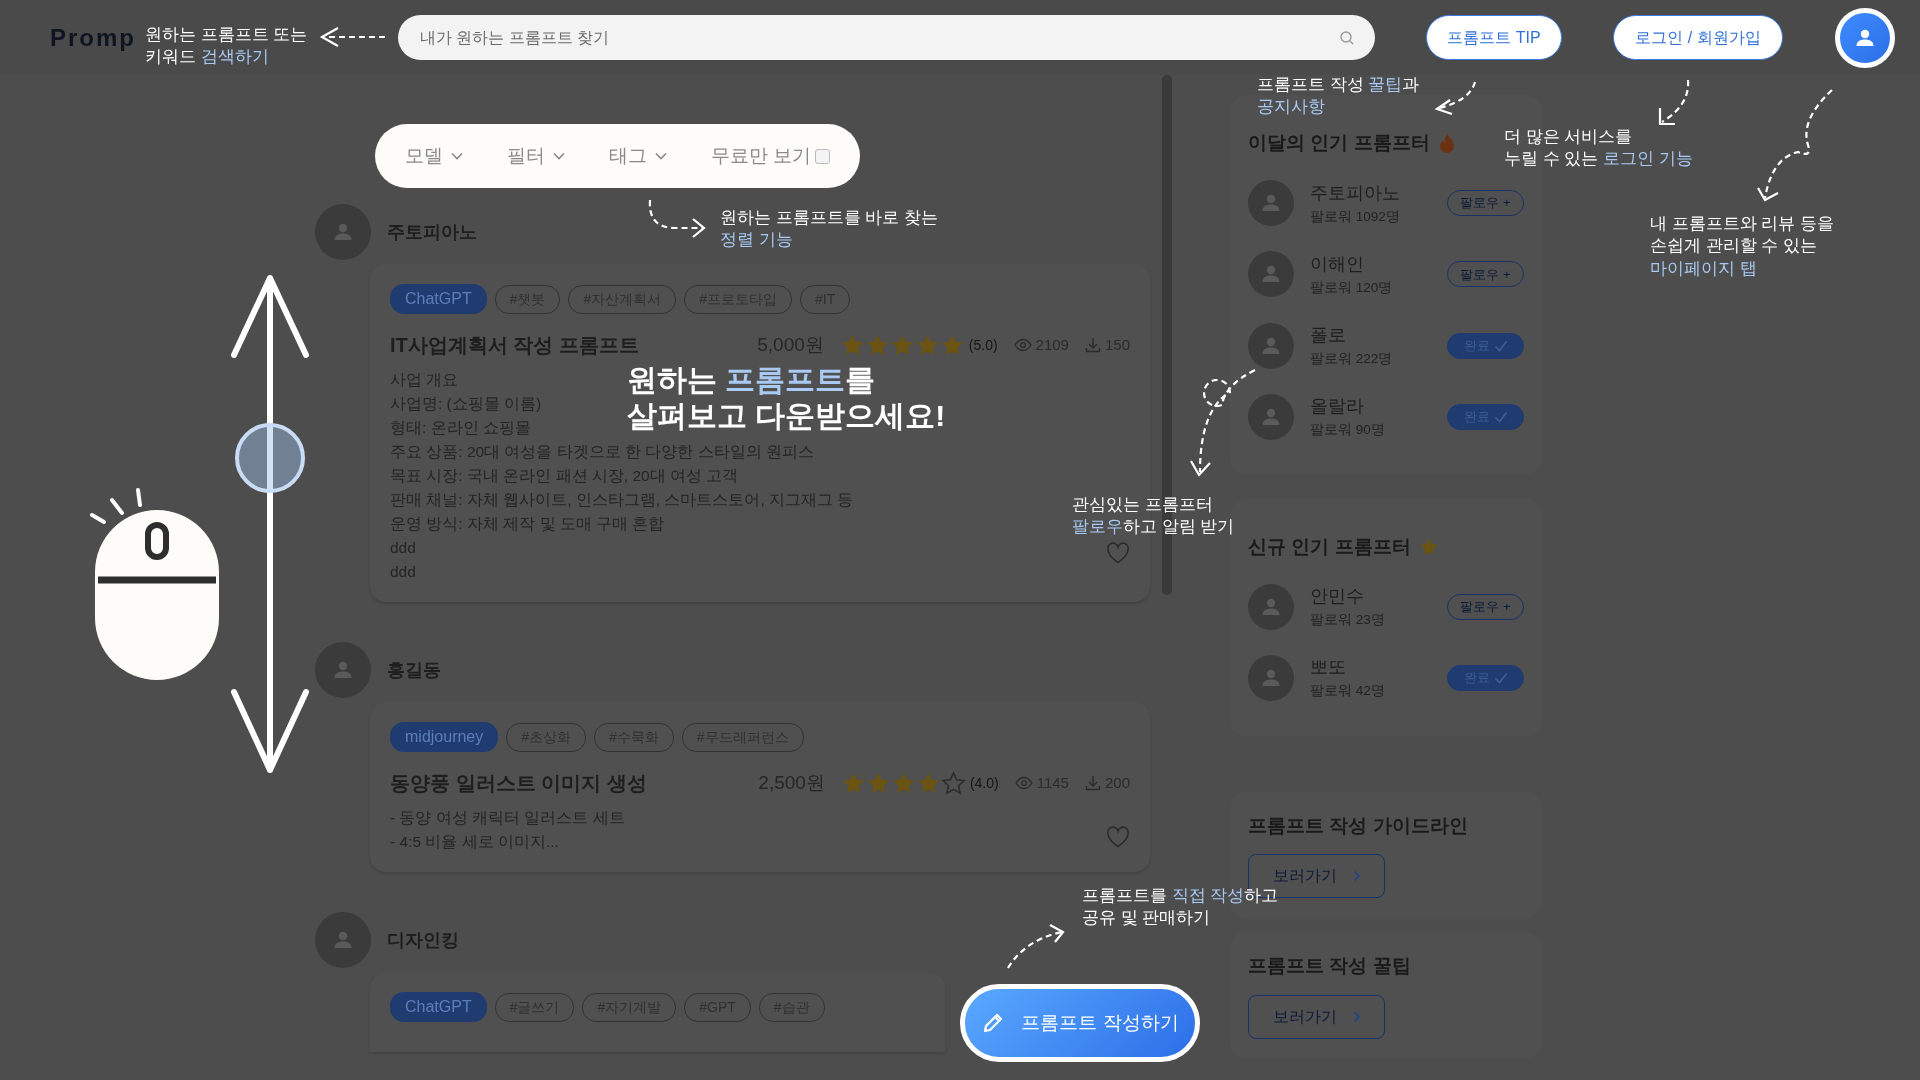  I want to click on guide-note: 내 프롬프트와 리뷰 등을 손쉽게 관리할 수 있는 마이페이지 탭, so click(1742, 246).